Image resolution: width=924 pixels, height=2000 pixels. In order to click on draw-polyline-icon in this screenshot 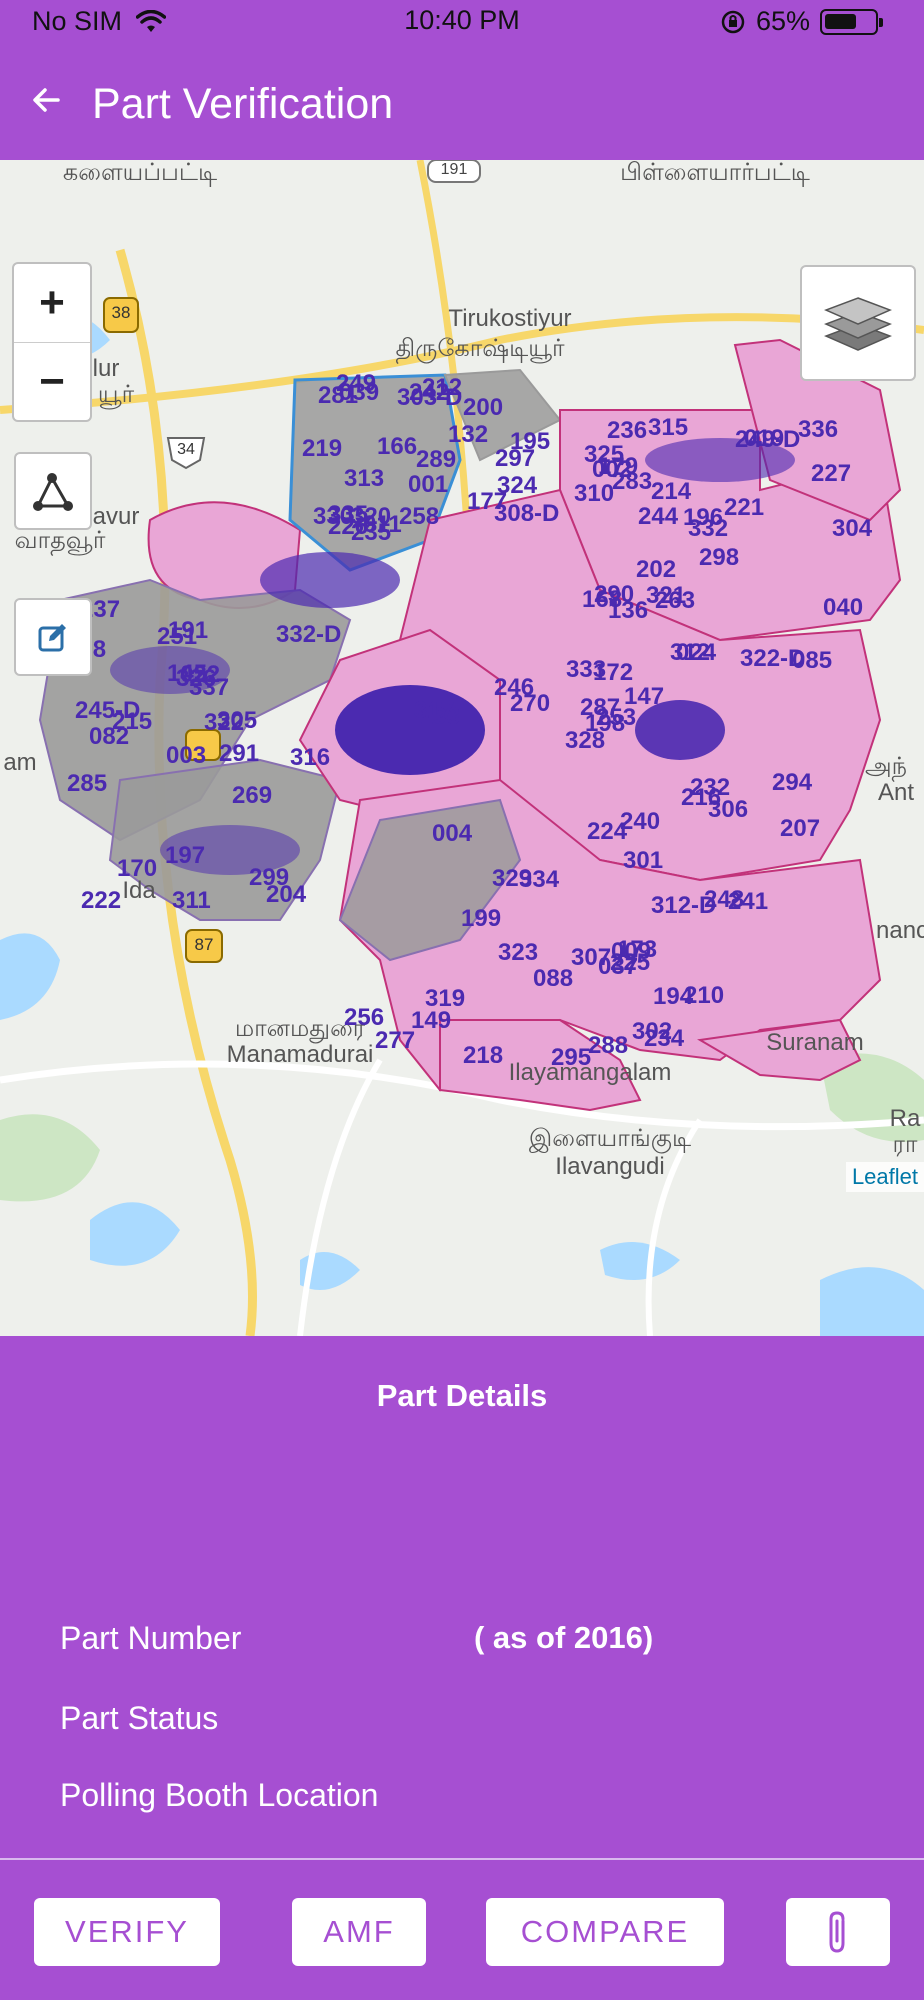, I will do `click(53, 492)`.